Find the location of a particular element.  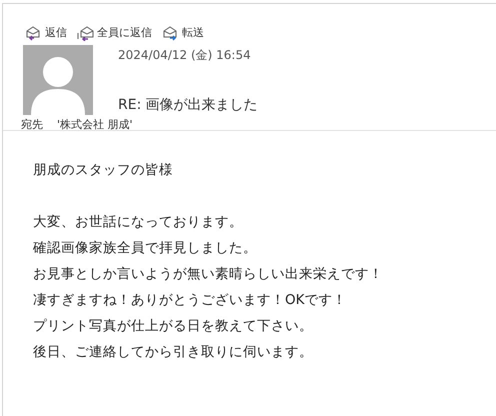

body-line: 後日、ご連絡してから引き取りに伺います。 is located at coordinates (173, 352).